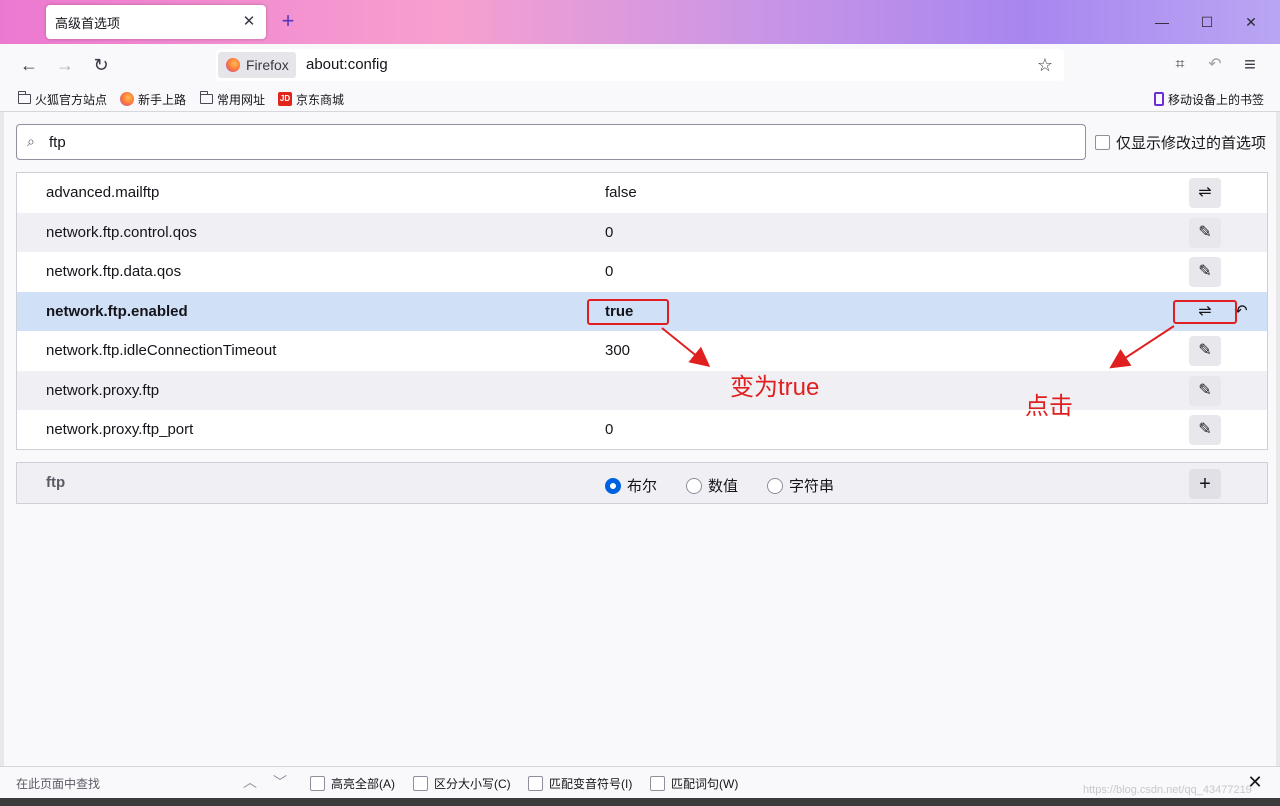  I want to click on minimize-icon: —, so click(1162, 22).